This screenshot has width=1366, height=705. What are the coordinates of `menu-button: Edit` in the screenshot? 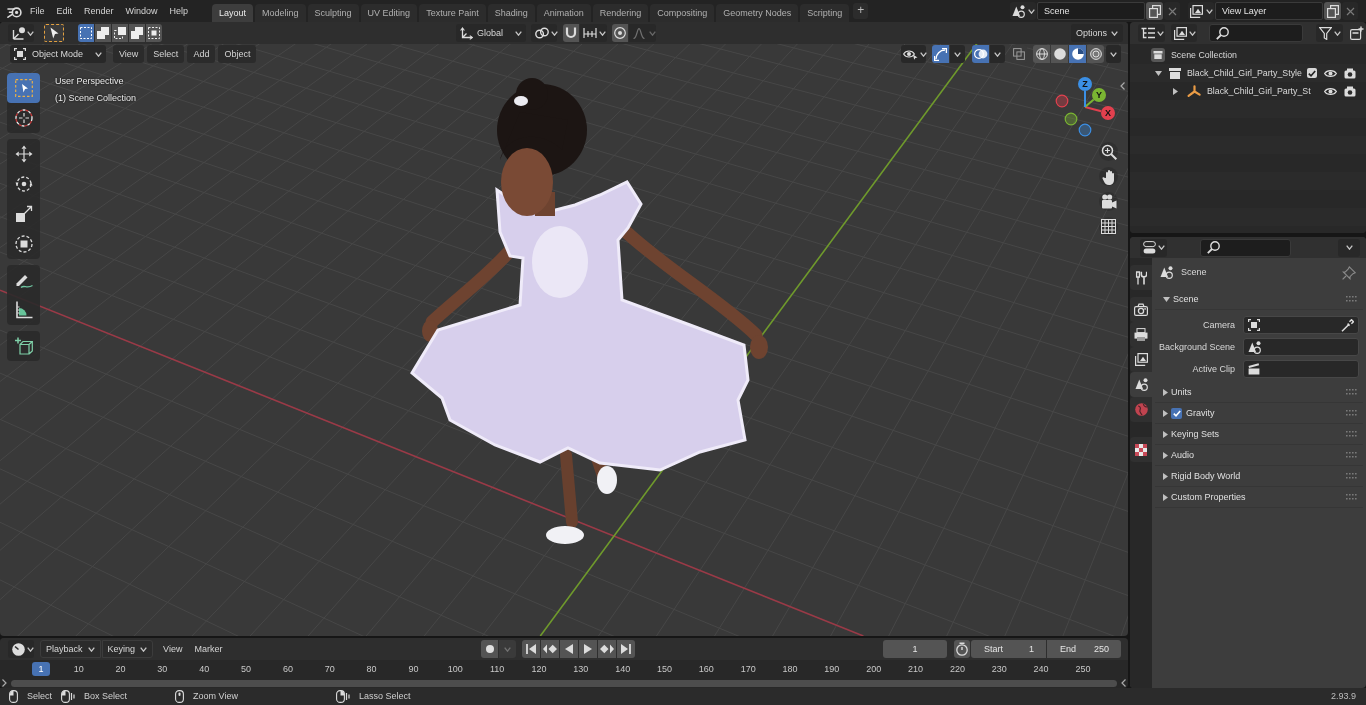 It's located at (64, 11).